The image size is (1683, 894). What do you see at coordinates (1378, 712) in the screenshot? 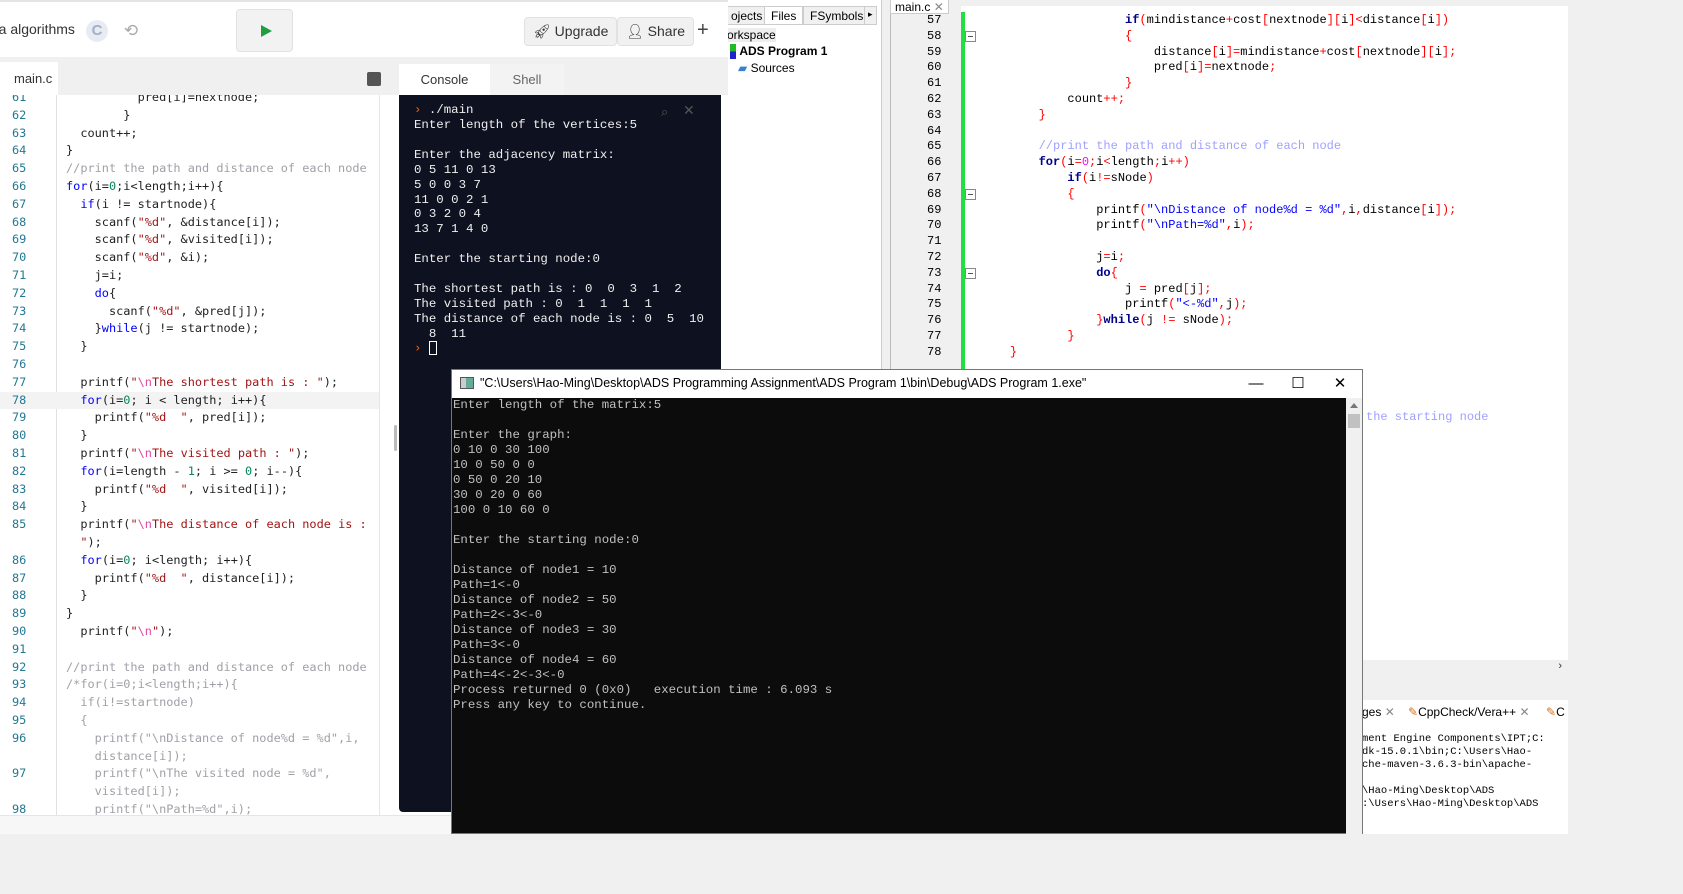
I see `tab-messages: ges ✕` at bounding box center [1378, 712].